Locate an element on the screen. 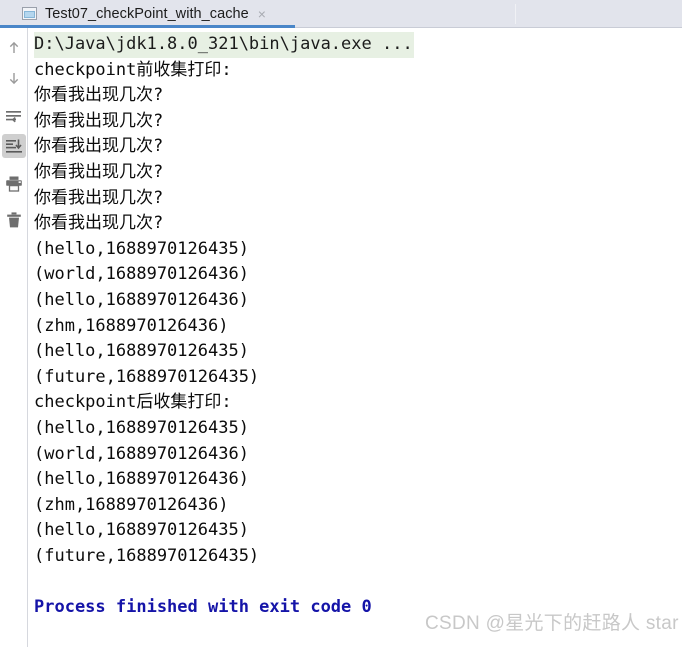 The image size is (682, 647). soft-wrap-button is located at coordinates (14, 116).